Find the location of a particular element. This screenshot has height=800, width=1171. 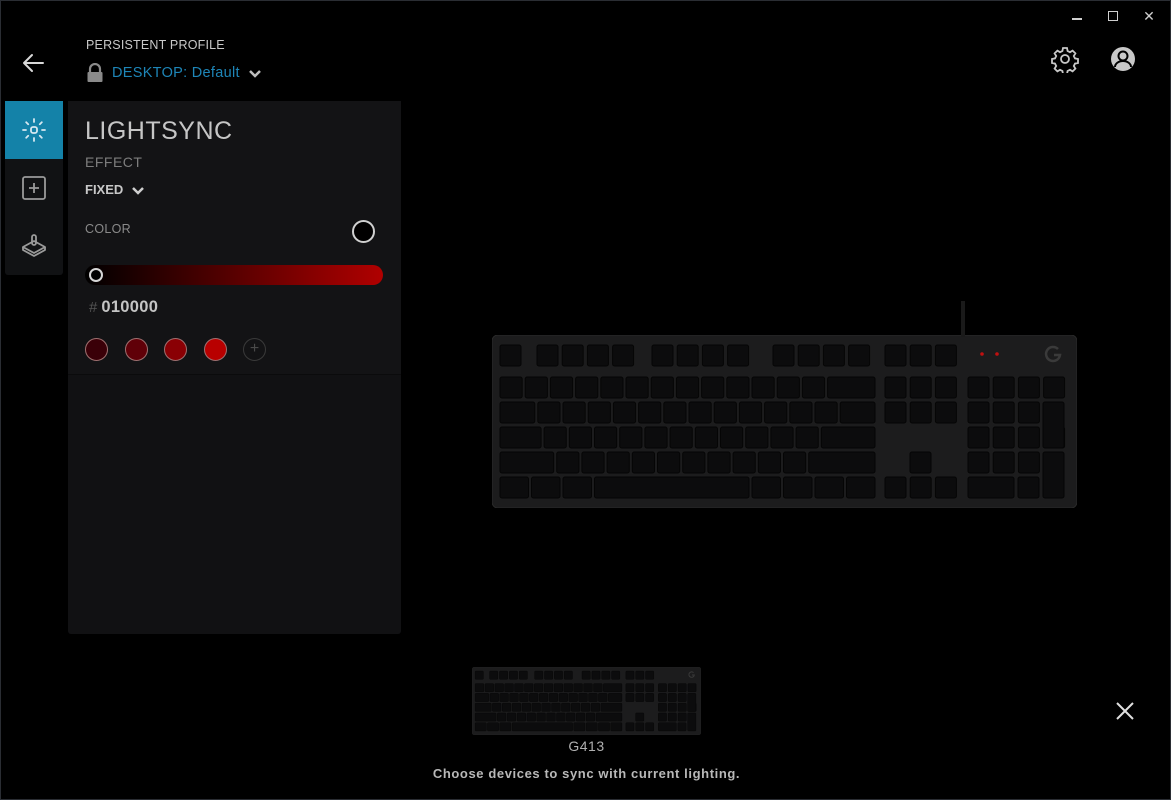

close-icon is located at coordinates (1125, 711).